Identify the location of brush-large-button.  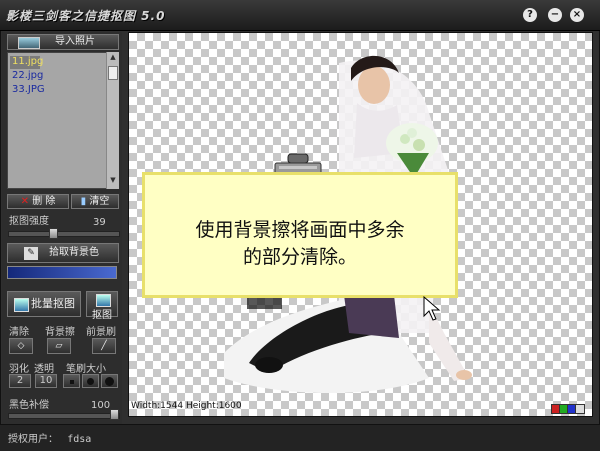
(109, 381).